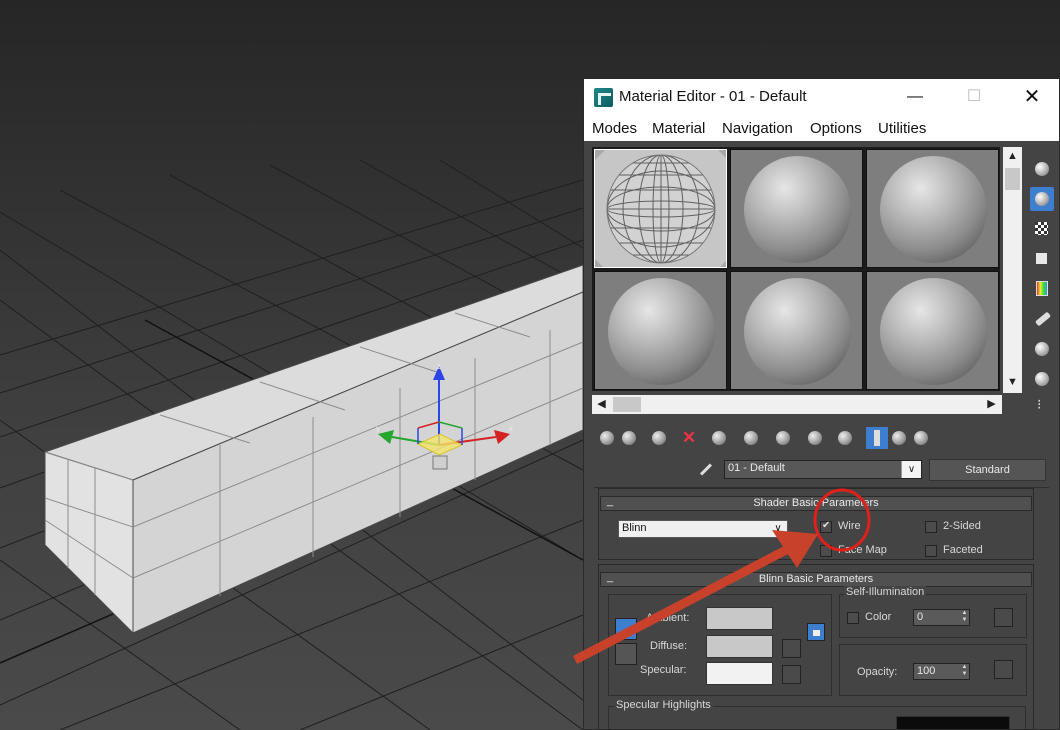 This screenshot has height=730, width=1060. I want to click on menu-navigation: Navigation, so click(757, 128).